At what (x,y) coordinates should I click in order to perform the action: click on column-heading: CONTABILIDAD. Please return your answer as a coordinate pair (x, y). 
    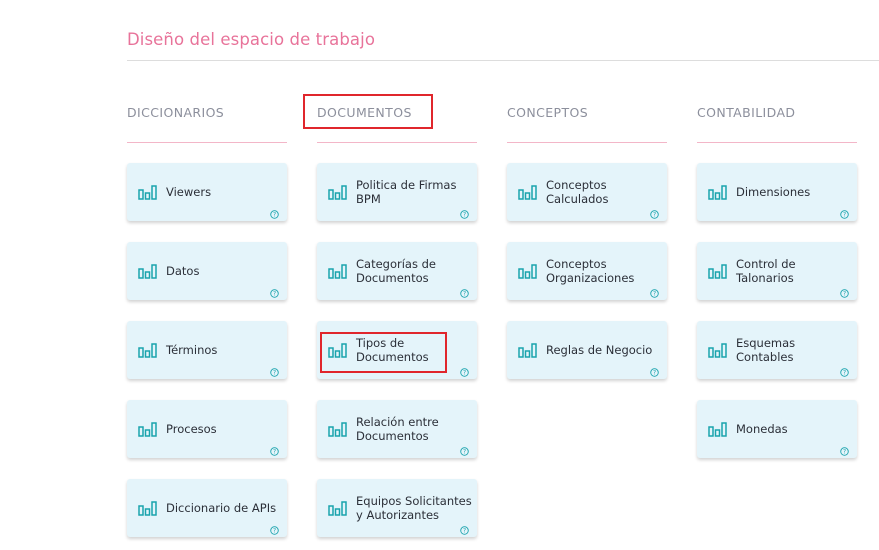
    Looking at the image, I should click on (746, 112).